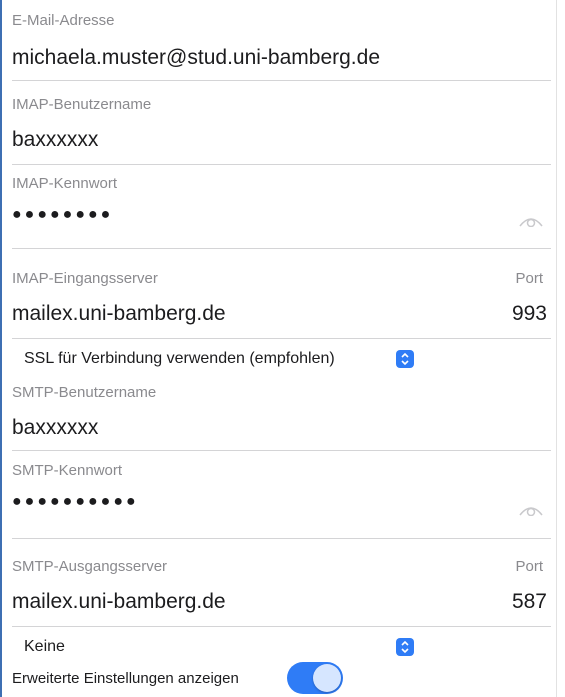 The image size is (565, 697). Describe the element at coordinates (119, 314) in the screenshot. I see `imap-server-field: mailex.uni-bamberg.de` at that location.